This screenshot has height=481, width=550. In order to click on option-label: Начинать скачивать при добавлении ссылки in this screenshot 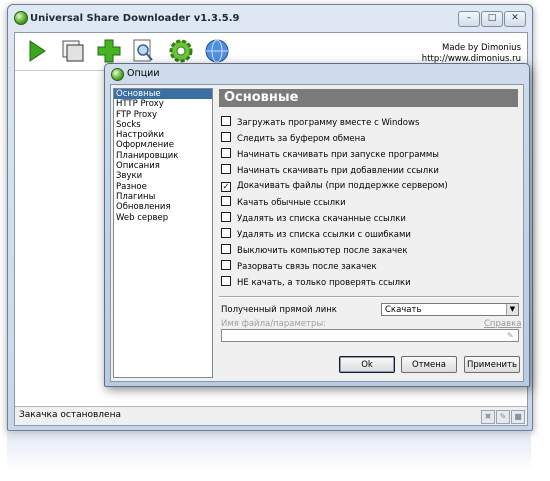, I will do `click(338, 171)`.